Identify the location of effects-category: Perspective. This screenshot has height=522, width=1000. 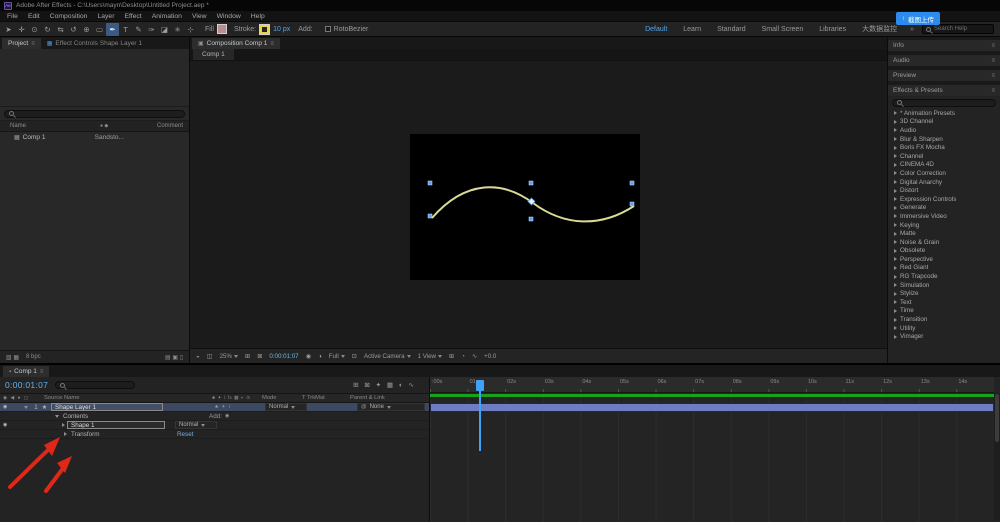
(944, 259).